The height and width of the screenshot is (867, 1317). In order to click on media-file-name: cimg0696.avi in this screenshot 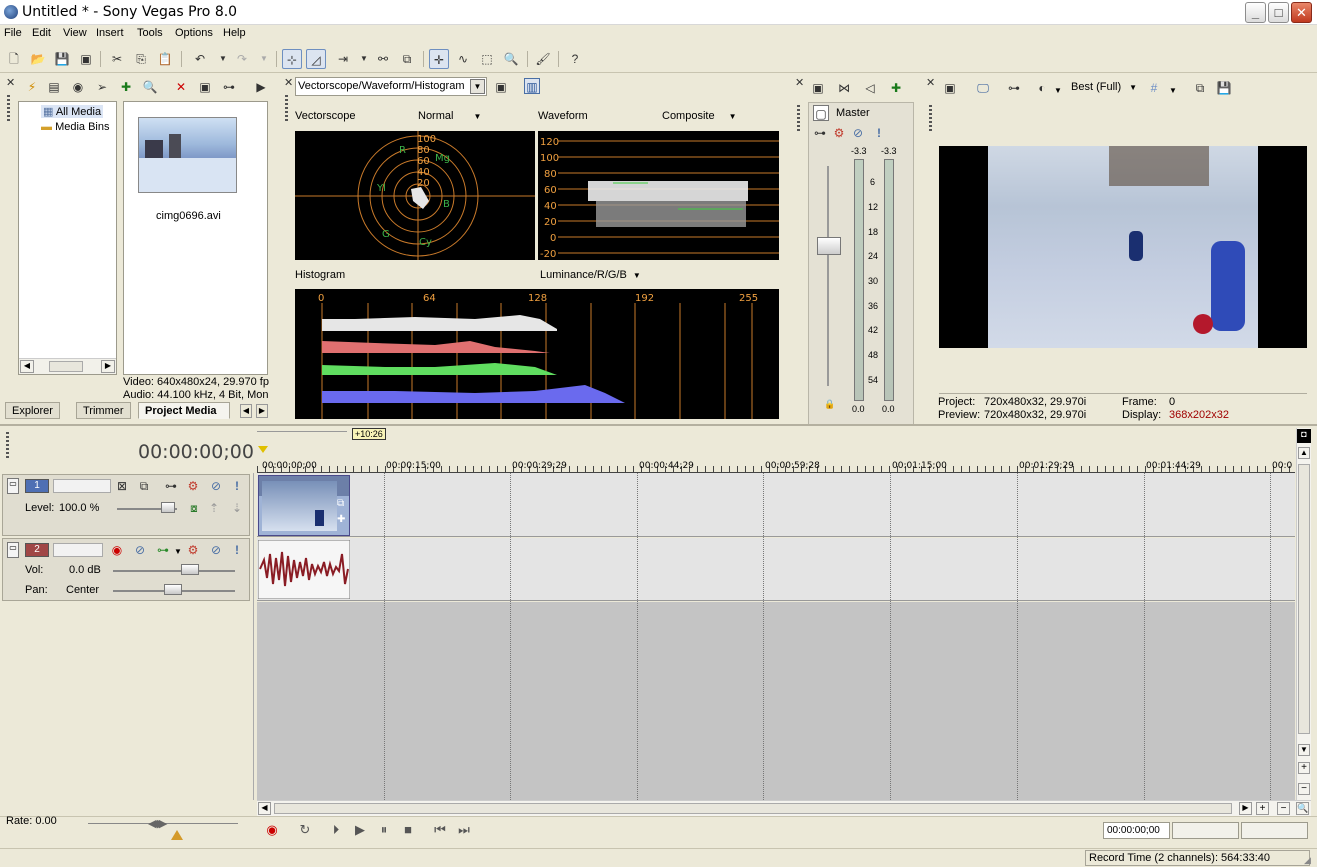, I will do `click(188, 216)`.